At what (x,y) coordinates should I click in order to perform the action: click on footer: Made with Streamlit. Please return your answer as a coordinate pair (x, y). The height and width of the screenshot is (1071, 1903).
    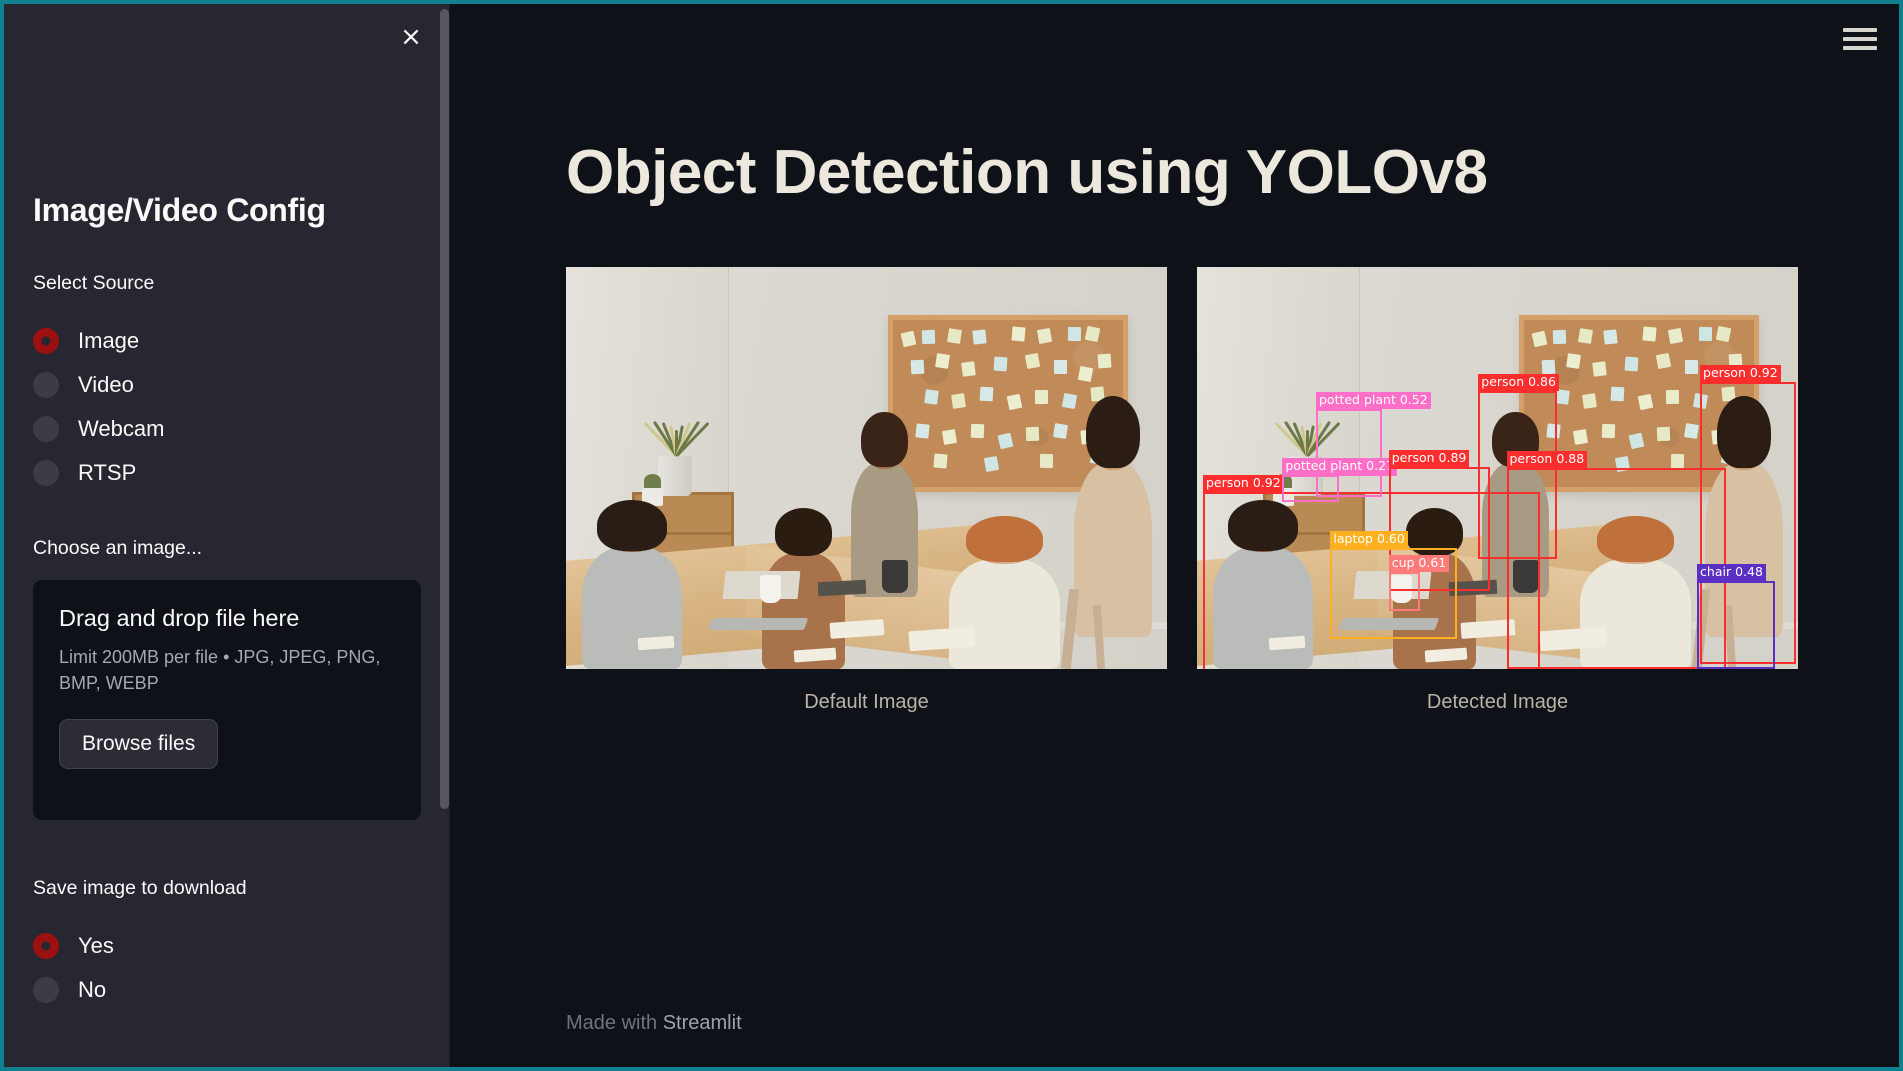
    Looking at the image, I should click on (654, 1023).